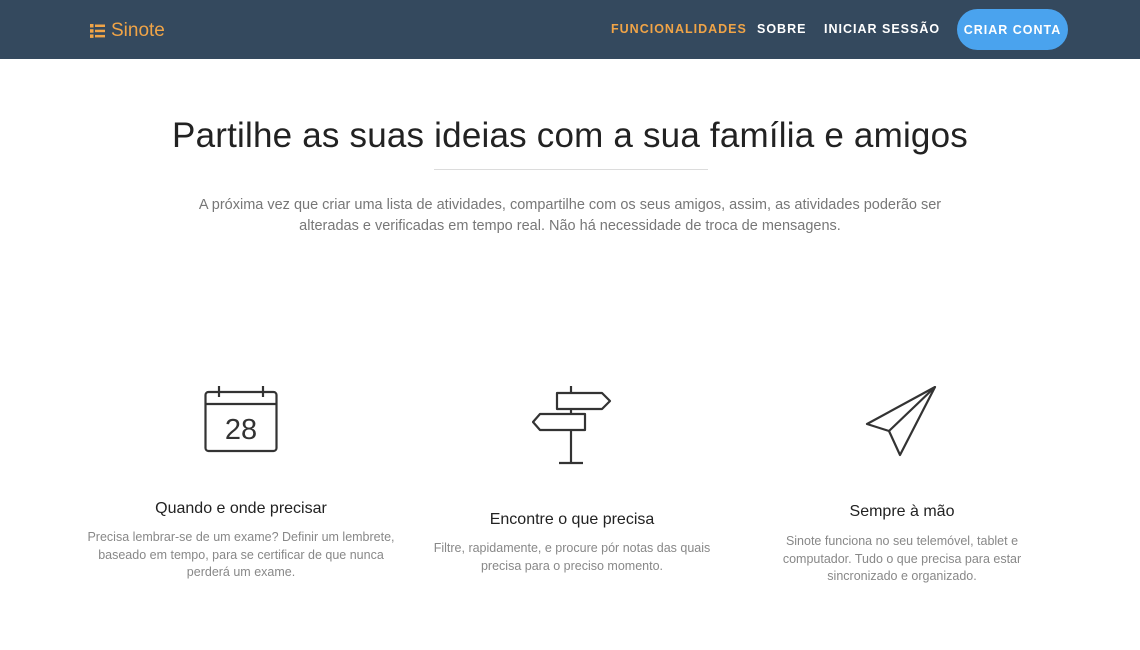 This screenshot has height=650, width=1140. What do you see at coordinates (902, 511) in the screenshot?
I see `feature-title: Sempre à mão` at bounding box center [902, 511].